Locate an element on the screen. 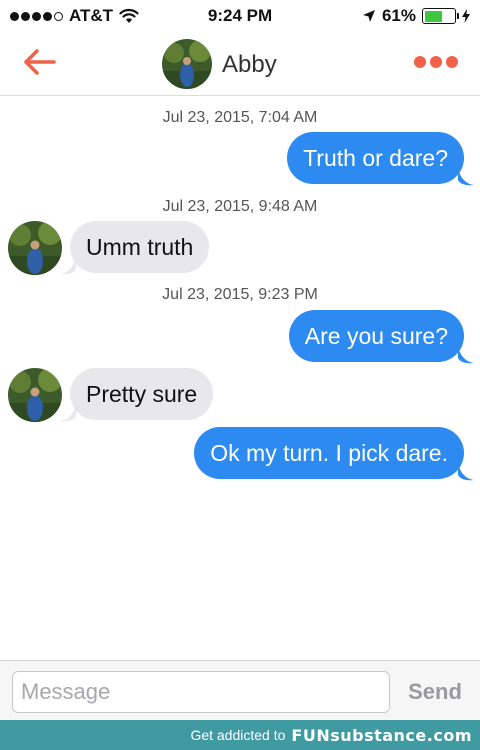  battery-icon is located at coordinates (440, 16).